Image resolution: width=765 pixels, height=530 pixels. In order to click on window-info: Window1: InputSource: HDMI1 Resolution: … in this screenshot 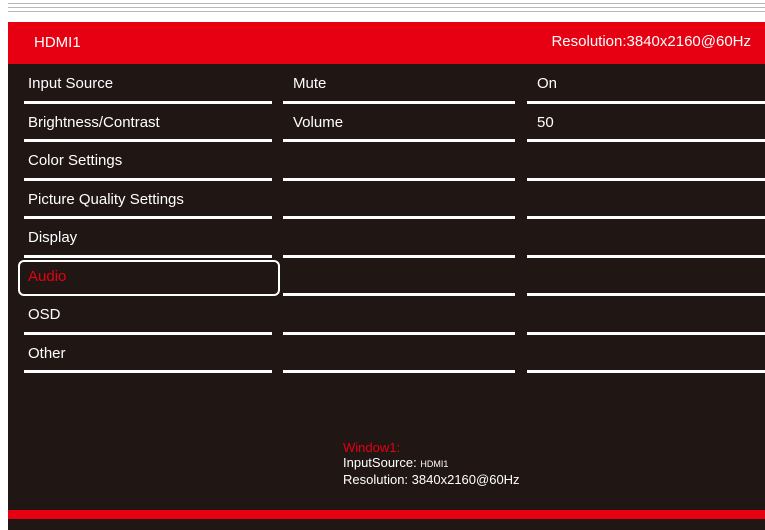, I will do `click(431, 463)`.